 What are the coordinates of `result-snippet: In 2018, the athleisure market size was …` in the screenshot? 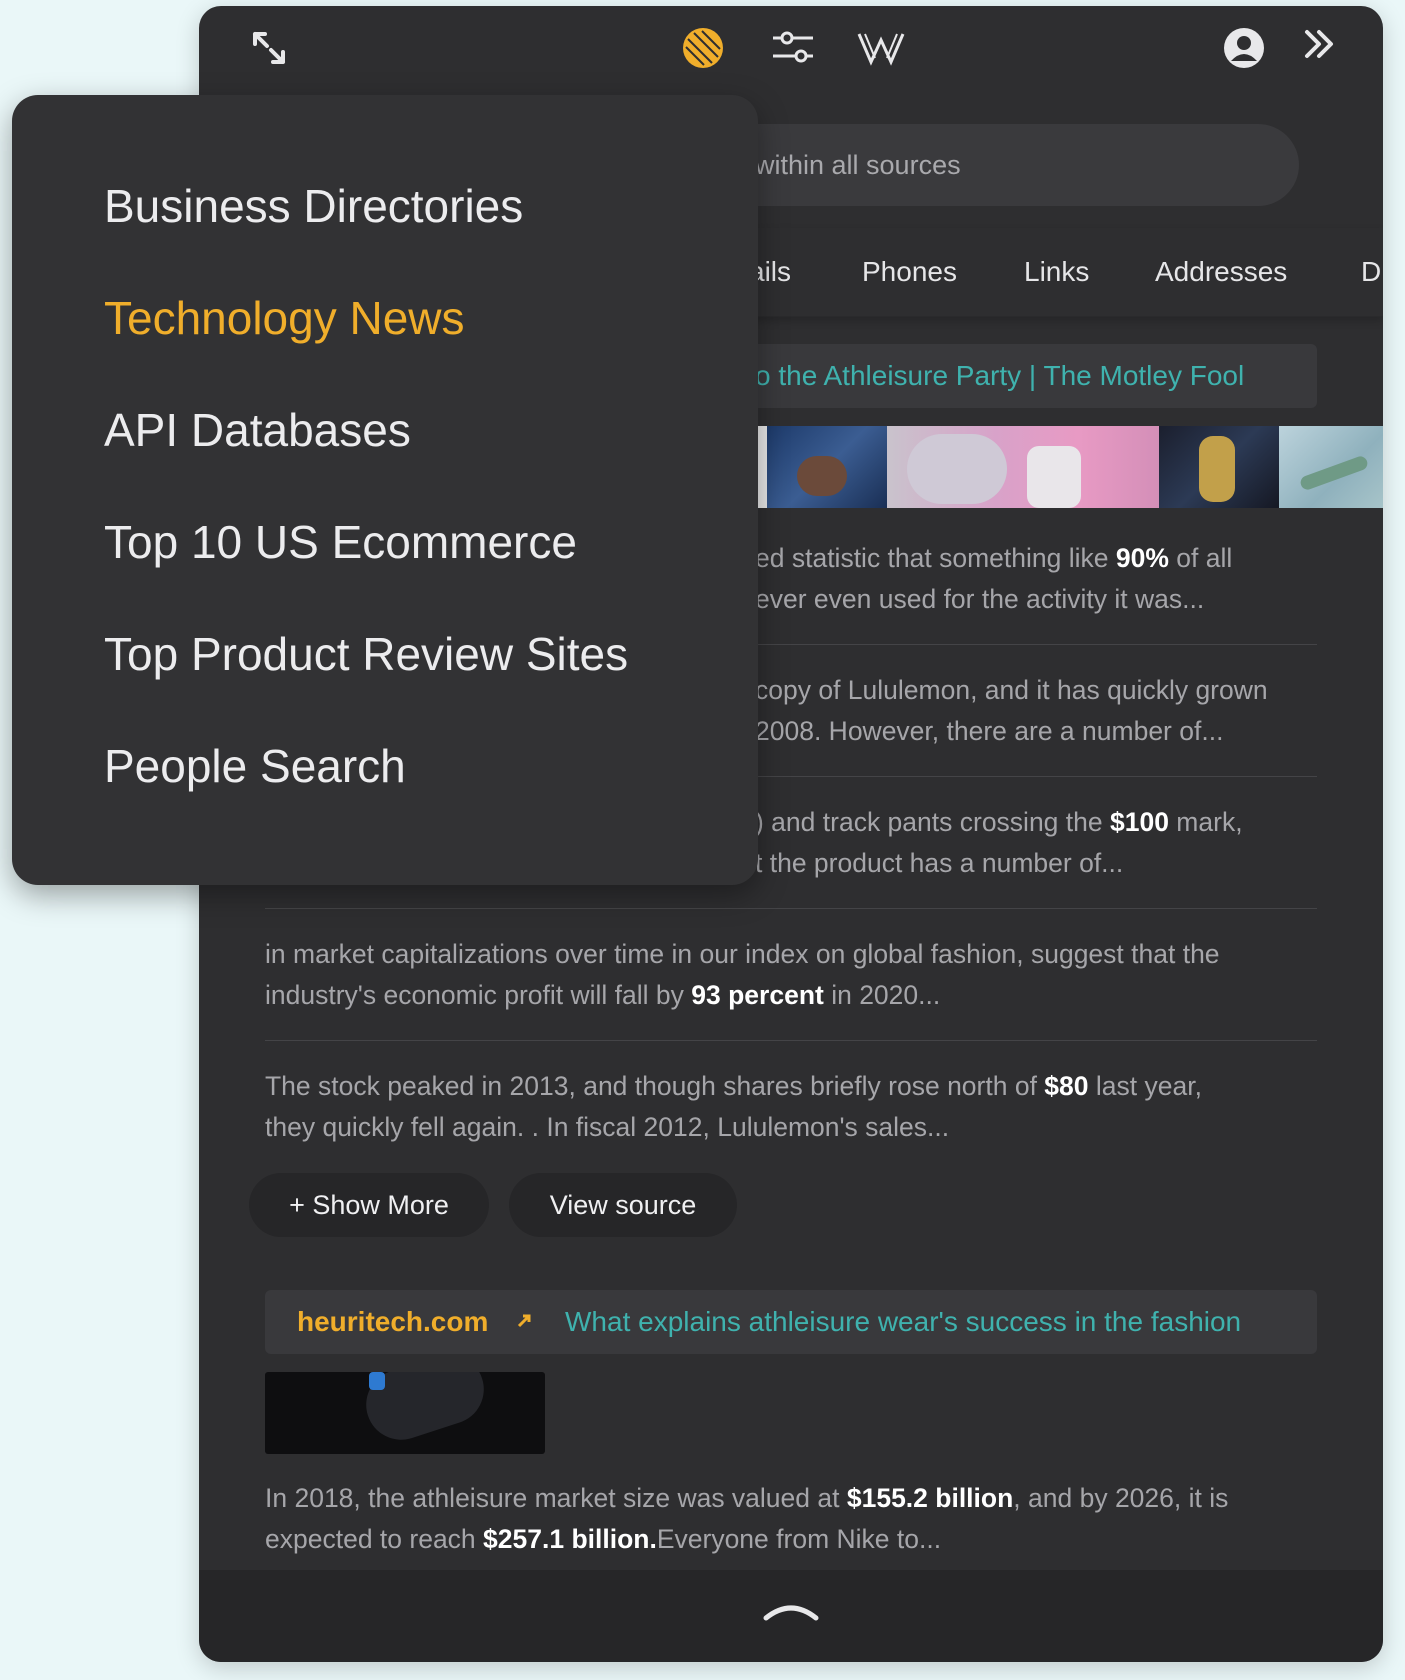 It's located at (765, 1519).